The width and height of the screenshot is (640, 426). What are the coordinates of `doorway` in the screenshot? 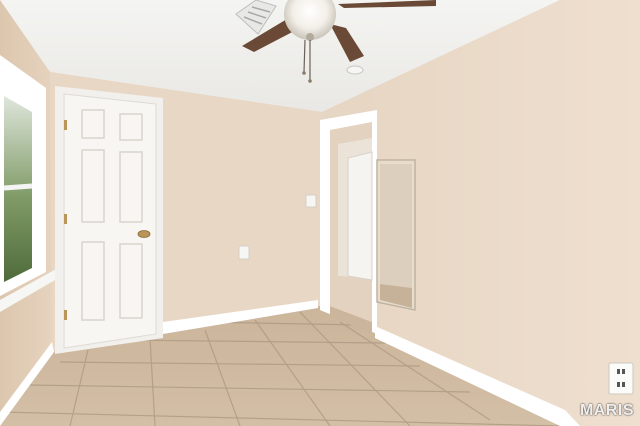 It's located at (348, 222).